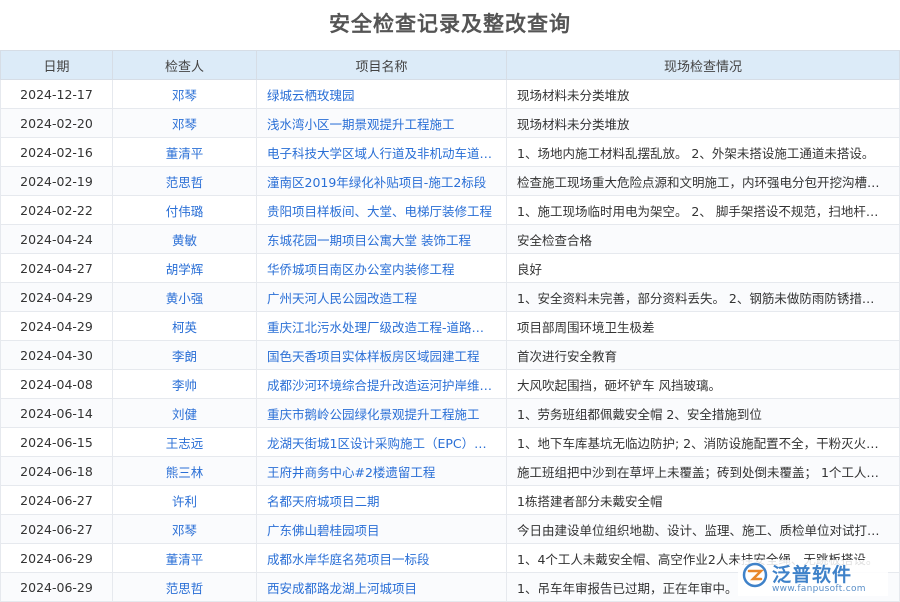  What do you see at coordinates (184, 297) in the screenshot?
I see `cell-inspector: 黄小强` at bounding box center [184, 297].